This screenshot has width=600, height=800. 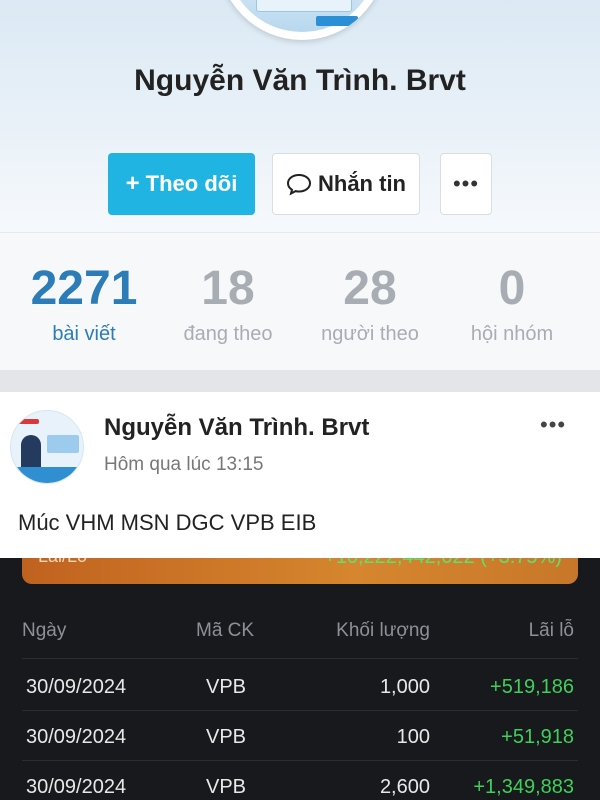 I want to click on col-code: Mã CK, so click(x=225, y=630).